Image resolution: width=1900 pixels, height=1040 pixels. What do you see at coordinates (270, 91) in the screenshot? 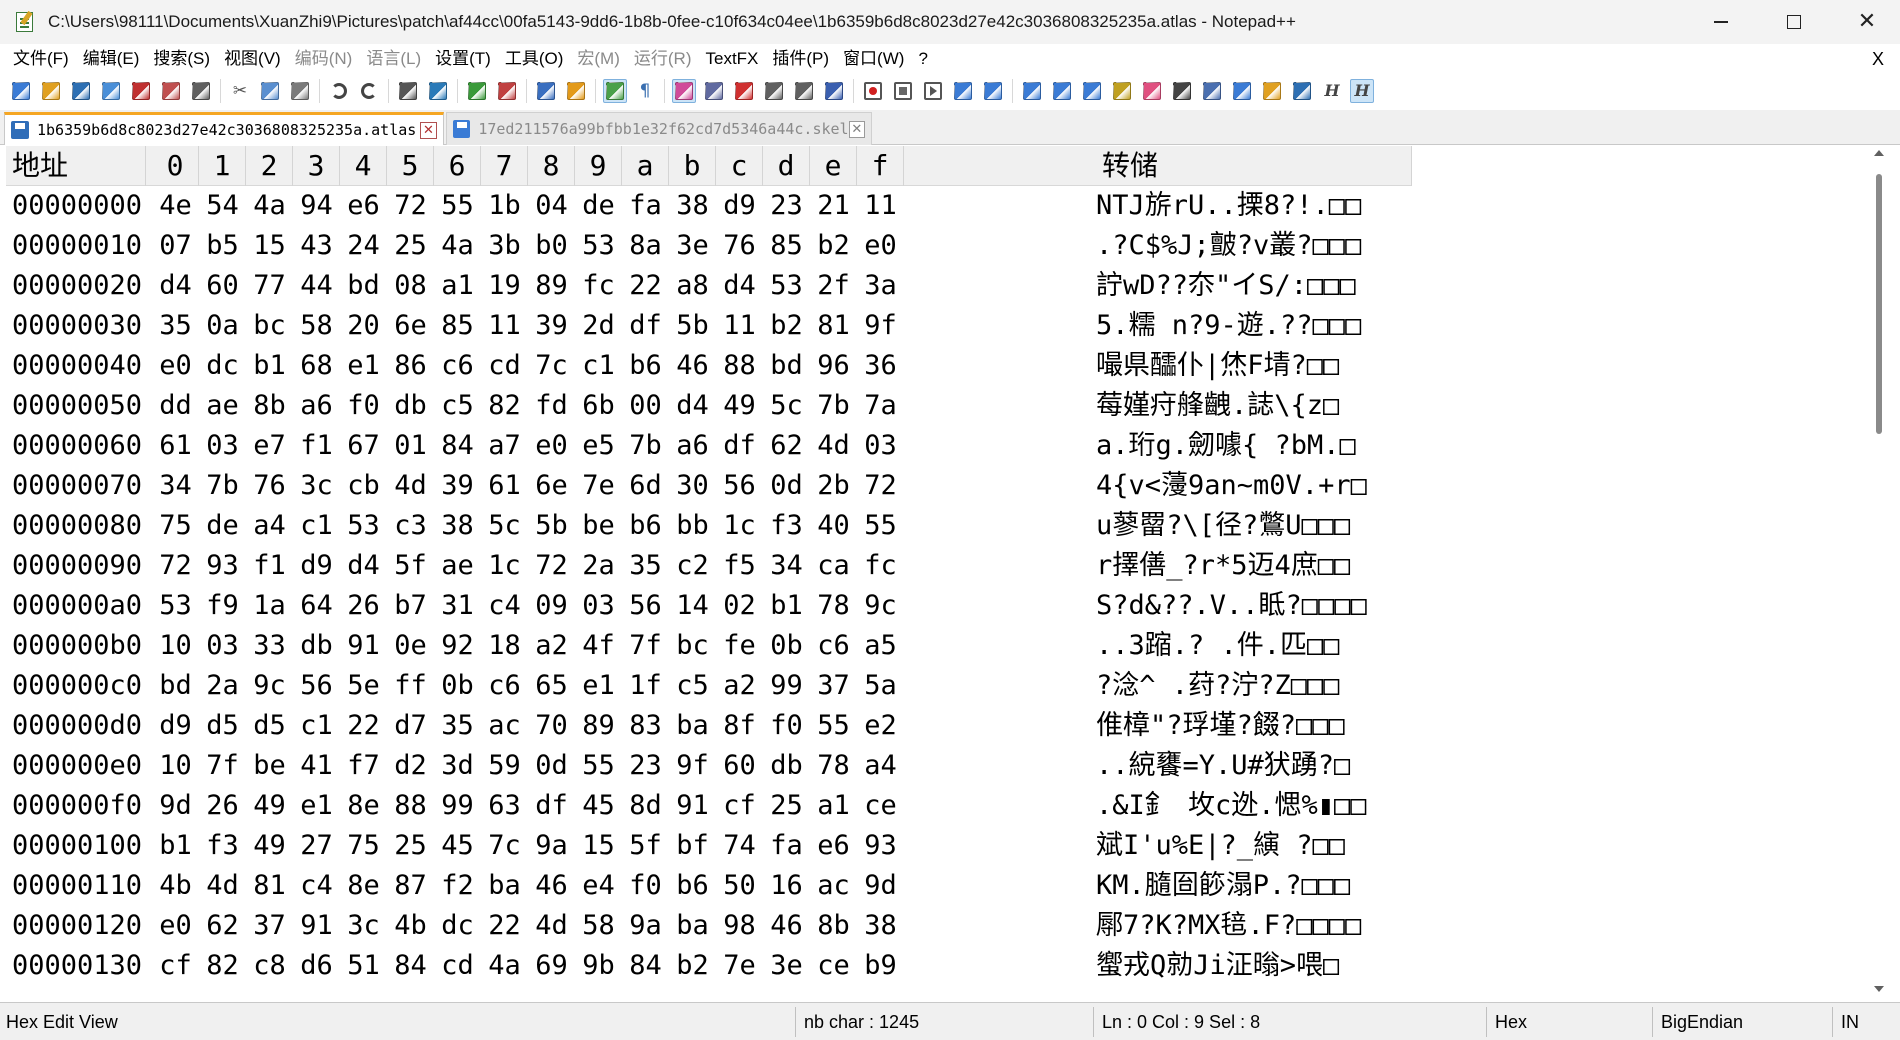
I see `copy-button` at bounding box center [270, 91].